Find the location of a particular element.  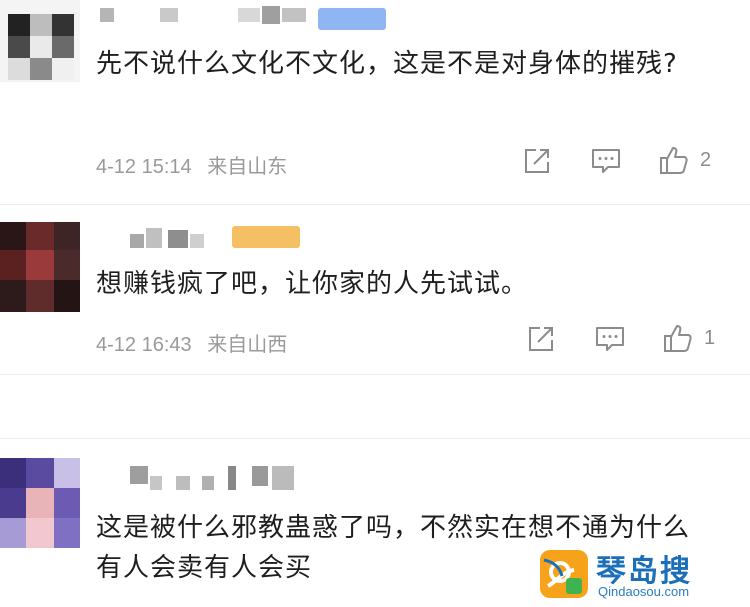

comment-location: 来自山西 is located at coordinates (247, 345).